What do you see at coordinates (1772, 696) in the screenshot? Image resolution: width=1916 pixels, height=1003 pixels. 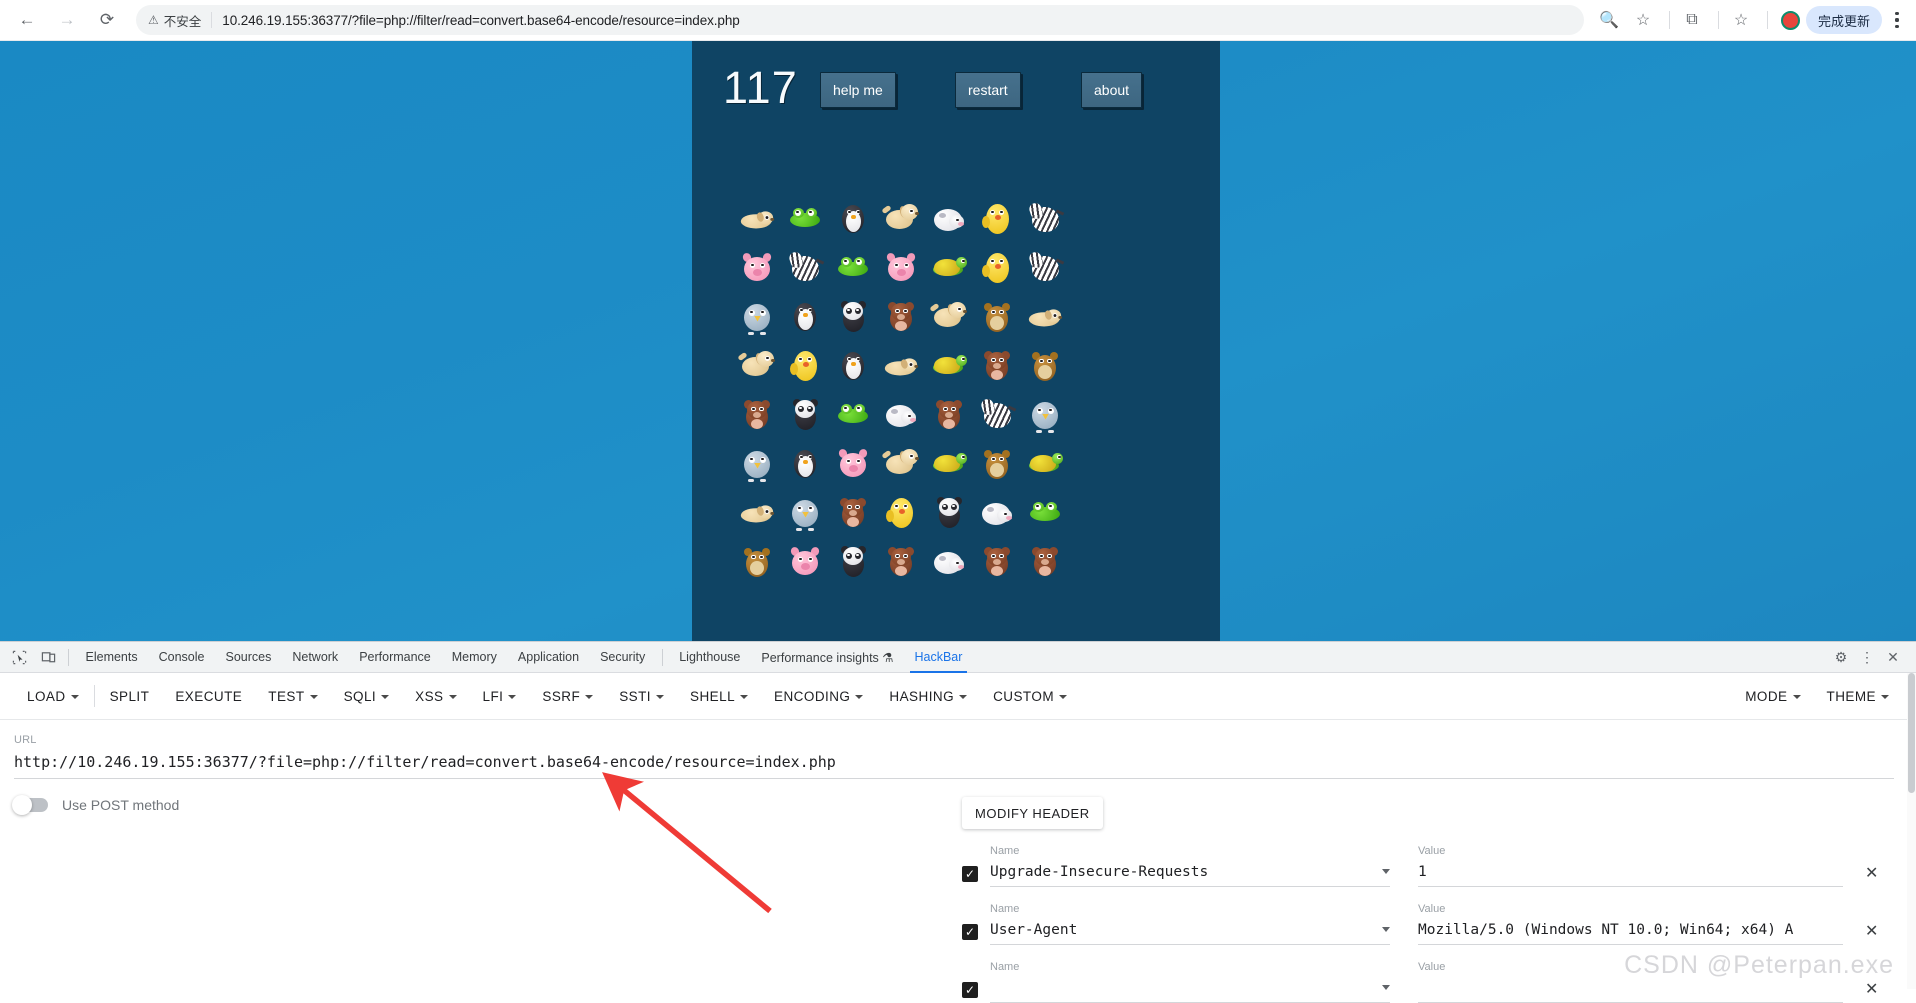 I see `hackbar-mode-button: MODE` at bounding box center [1772, 696].